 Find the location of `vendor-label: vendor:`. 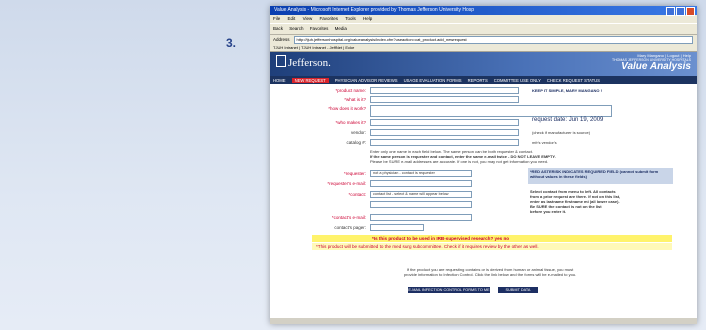

vendor-label: vendor: is located at coordinates (358, 132).